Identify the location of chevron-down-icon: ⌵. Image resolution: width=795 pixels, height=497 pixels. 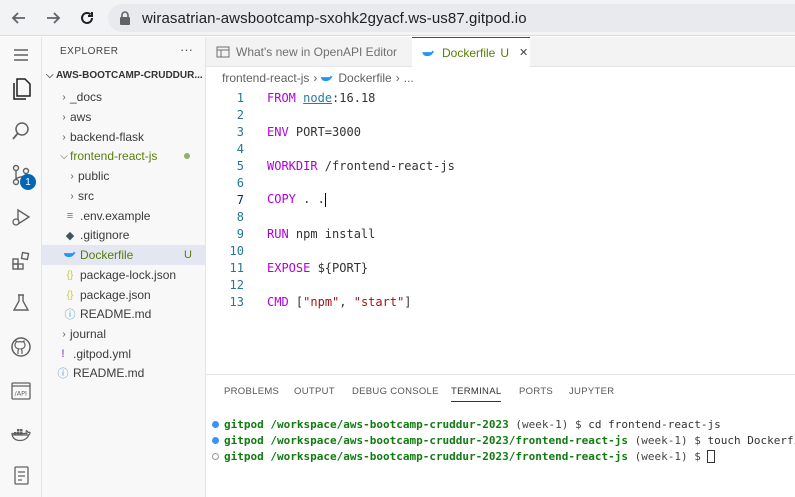
(50, 75).